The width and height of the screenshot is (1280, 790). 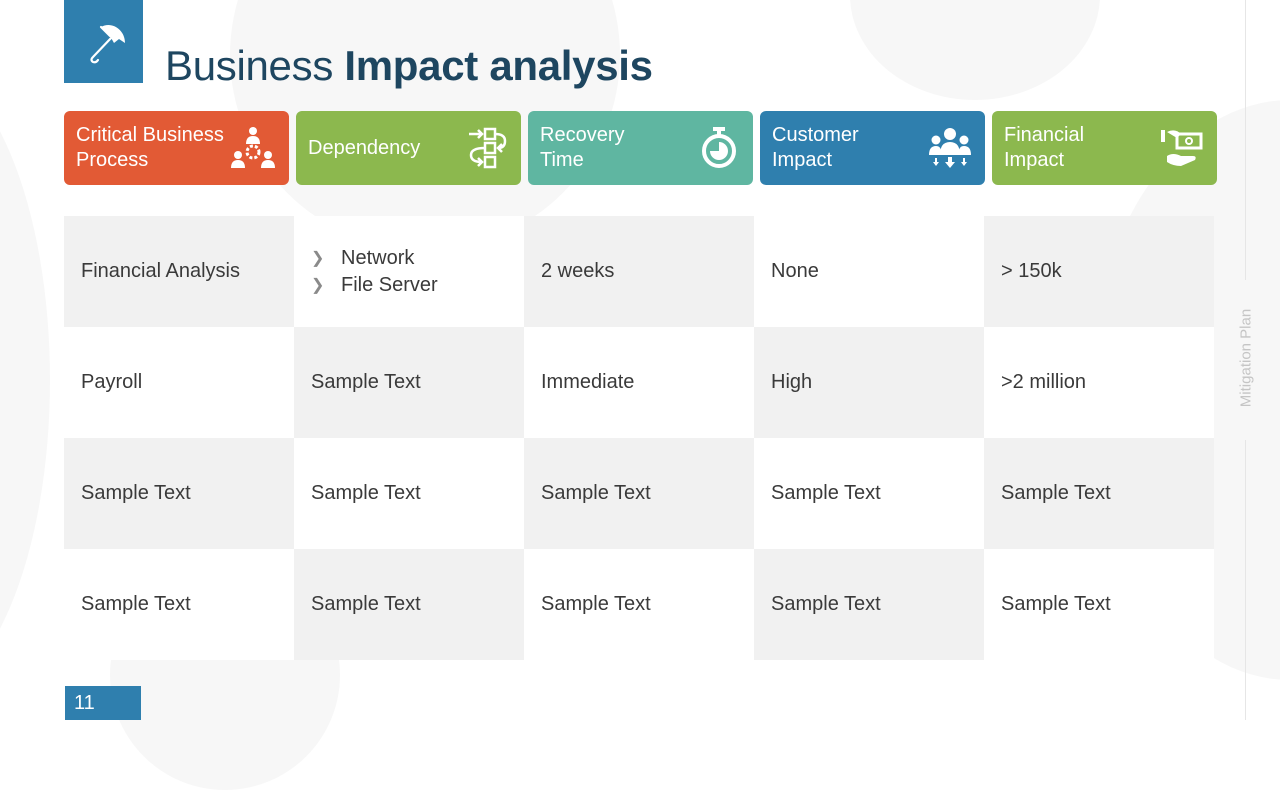 What do you see at coordinates (150, 147) in the screenshot?
I see `header-label: Critical Business Process` at bounding box center [150, 147].